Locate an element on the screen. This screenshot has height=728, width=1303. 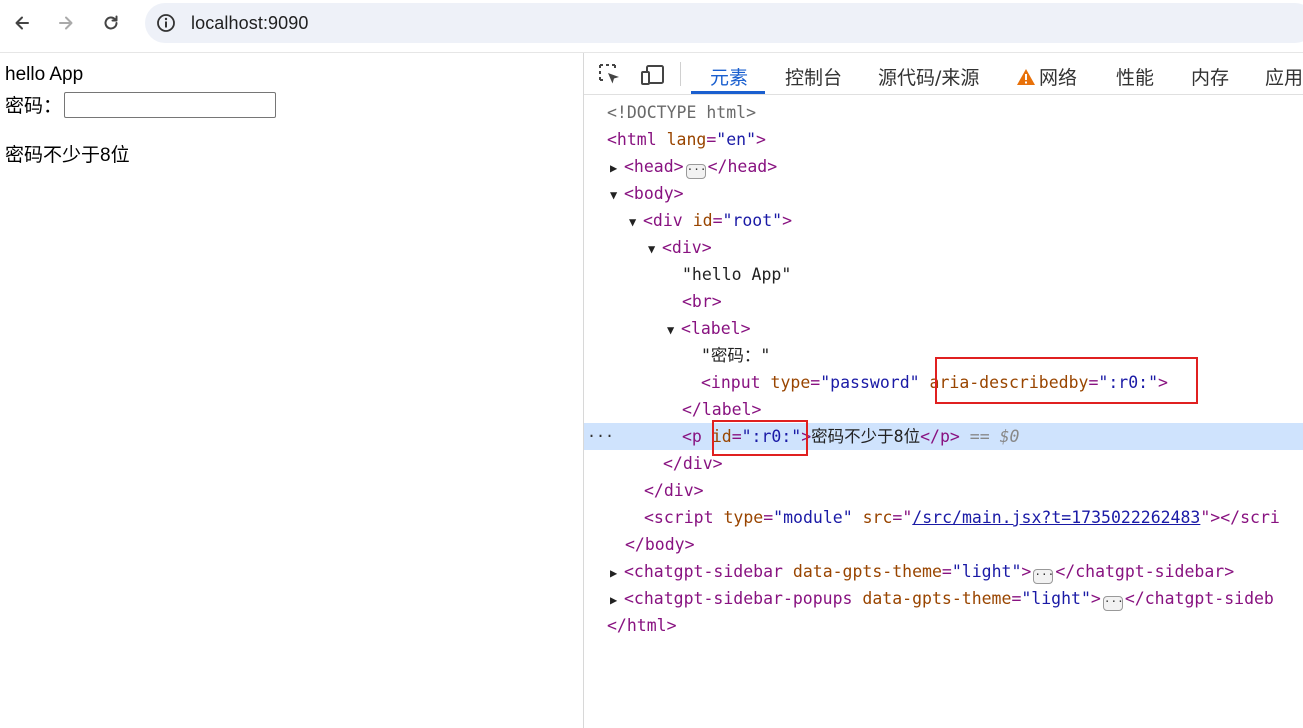
dom-node-body-close: </body> is located at coordinates (943, 544).